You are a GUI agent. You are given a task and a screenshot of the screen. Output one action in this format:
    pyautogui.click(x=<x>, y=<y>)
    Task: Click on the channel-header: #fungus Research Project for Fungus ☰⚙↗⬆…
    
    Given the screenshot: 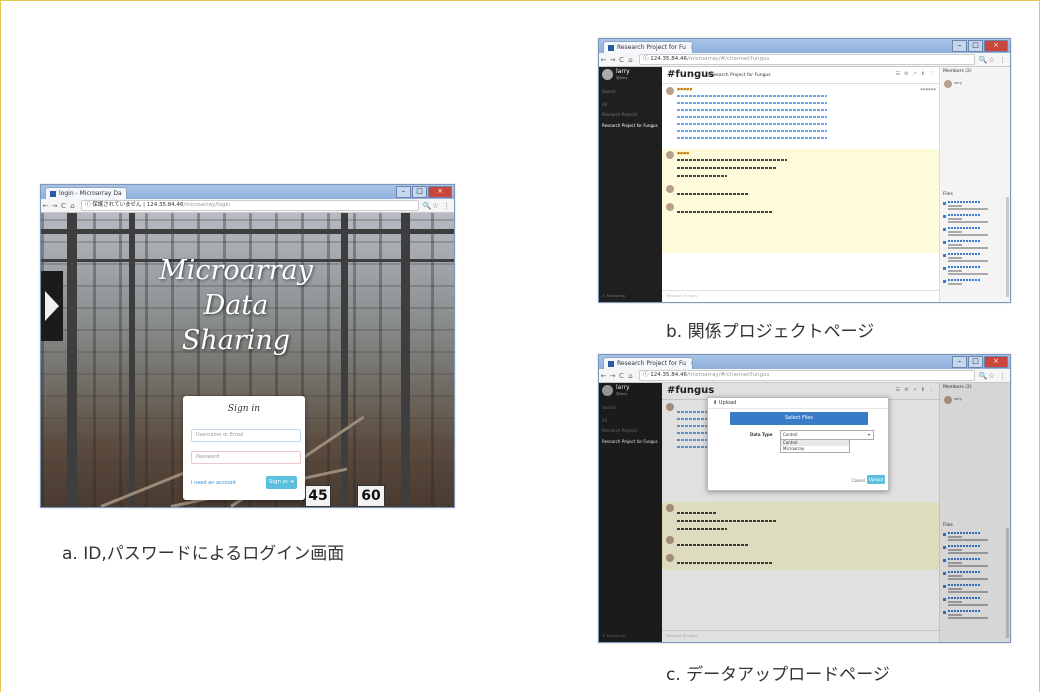 What is the action you would take?
    pyautogui.click(x=801, y=75)
    